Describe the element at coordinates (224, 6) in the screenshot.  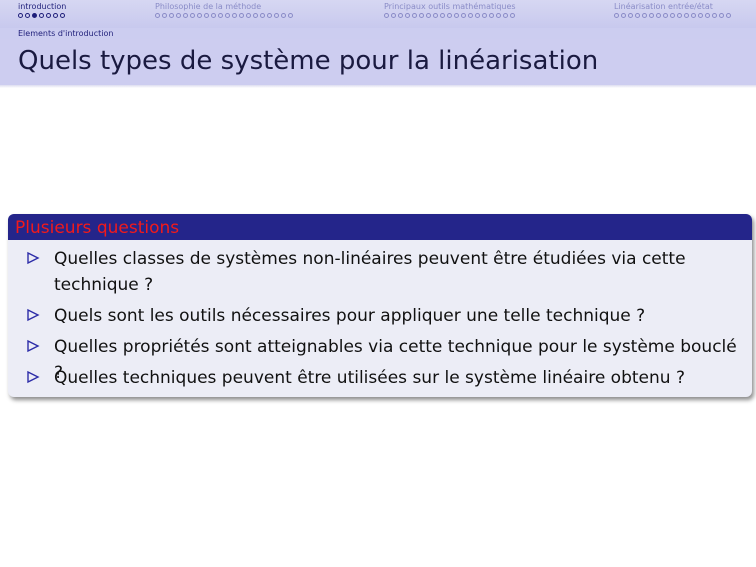
I see `nav-section-title: Philosophie de la méthode` at that location.